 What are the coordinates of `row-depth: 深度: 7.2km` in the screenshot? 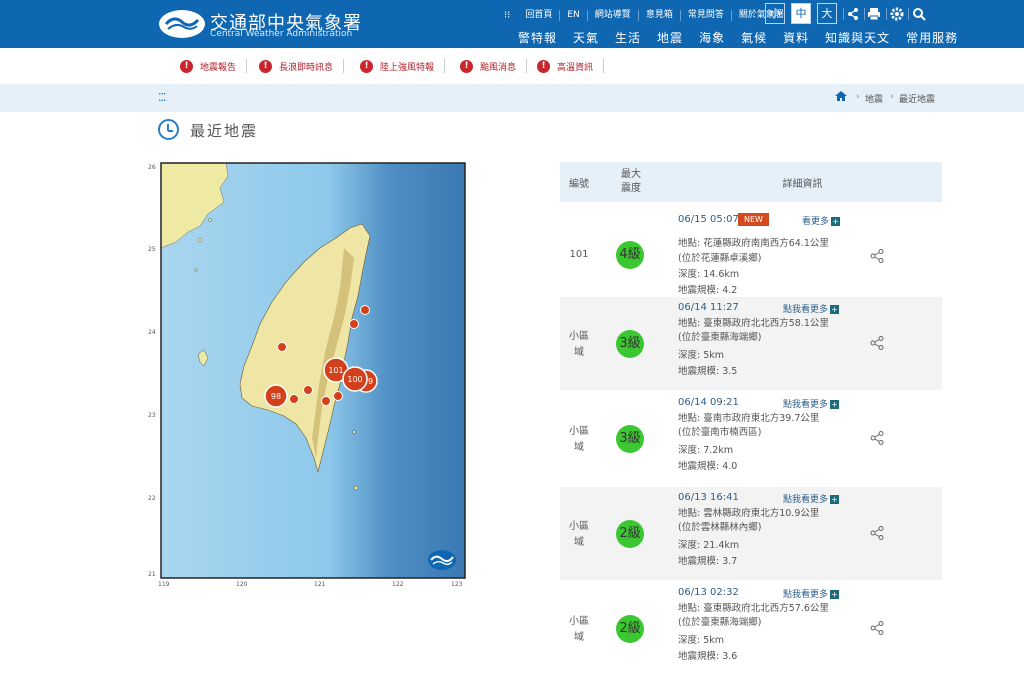 It's located at (706, 450).